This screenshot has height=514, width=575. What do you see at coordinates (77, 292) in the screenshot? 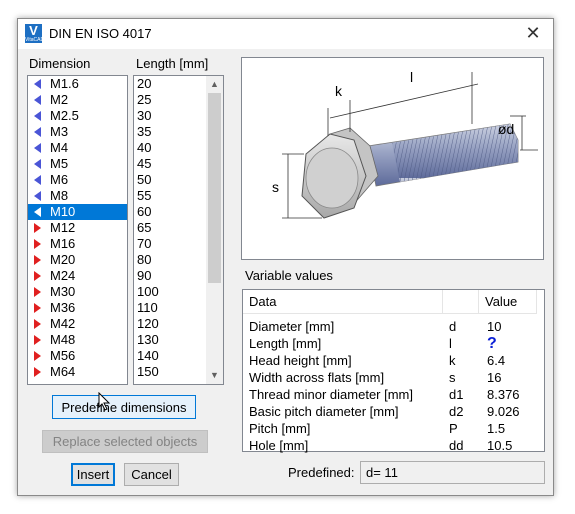
I see `dimension-item: M30` at bounding box center [77, 292].